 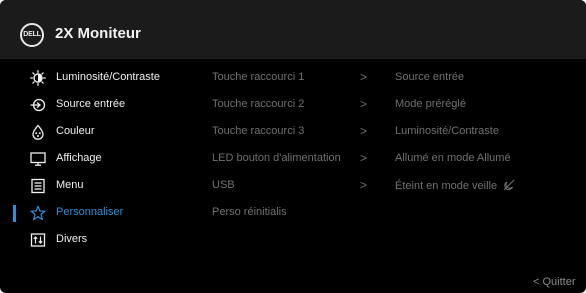 I want to click on submenu-value-text: Éteint en mode veille, so click(x=446, y=186).